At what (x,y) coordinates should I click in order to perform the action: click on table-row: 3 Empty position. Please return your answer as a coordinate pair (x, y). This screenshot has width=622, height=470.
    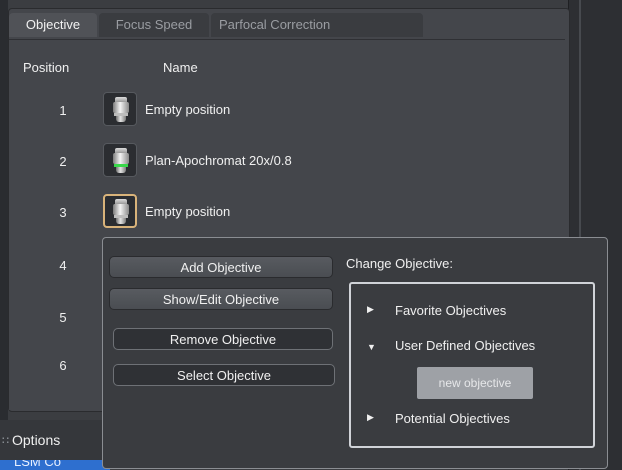
    Looking at the image, I should click on (287, 213).